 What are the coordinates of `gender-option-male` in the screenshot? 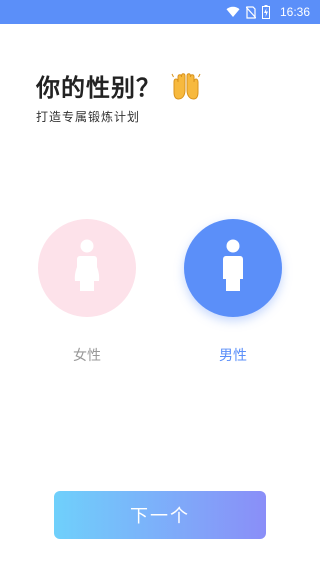 It's located at (233, 268).